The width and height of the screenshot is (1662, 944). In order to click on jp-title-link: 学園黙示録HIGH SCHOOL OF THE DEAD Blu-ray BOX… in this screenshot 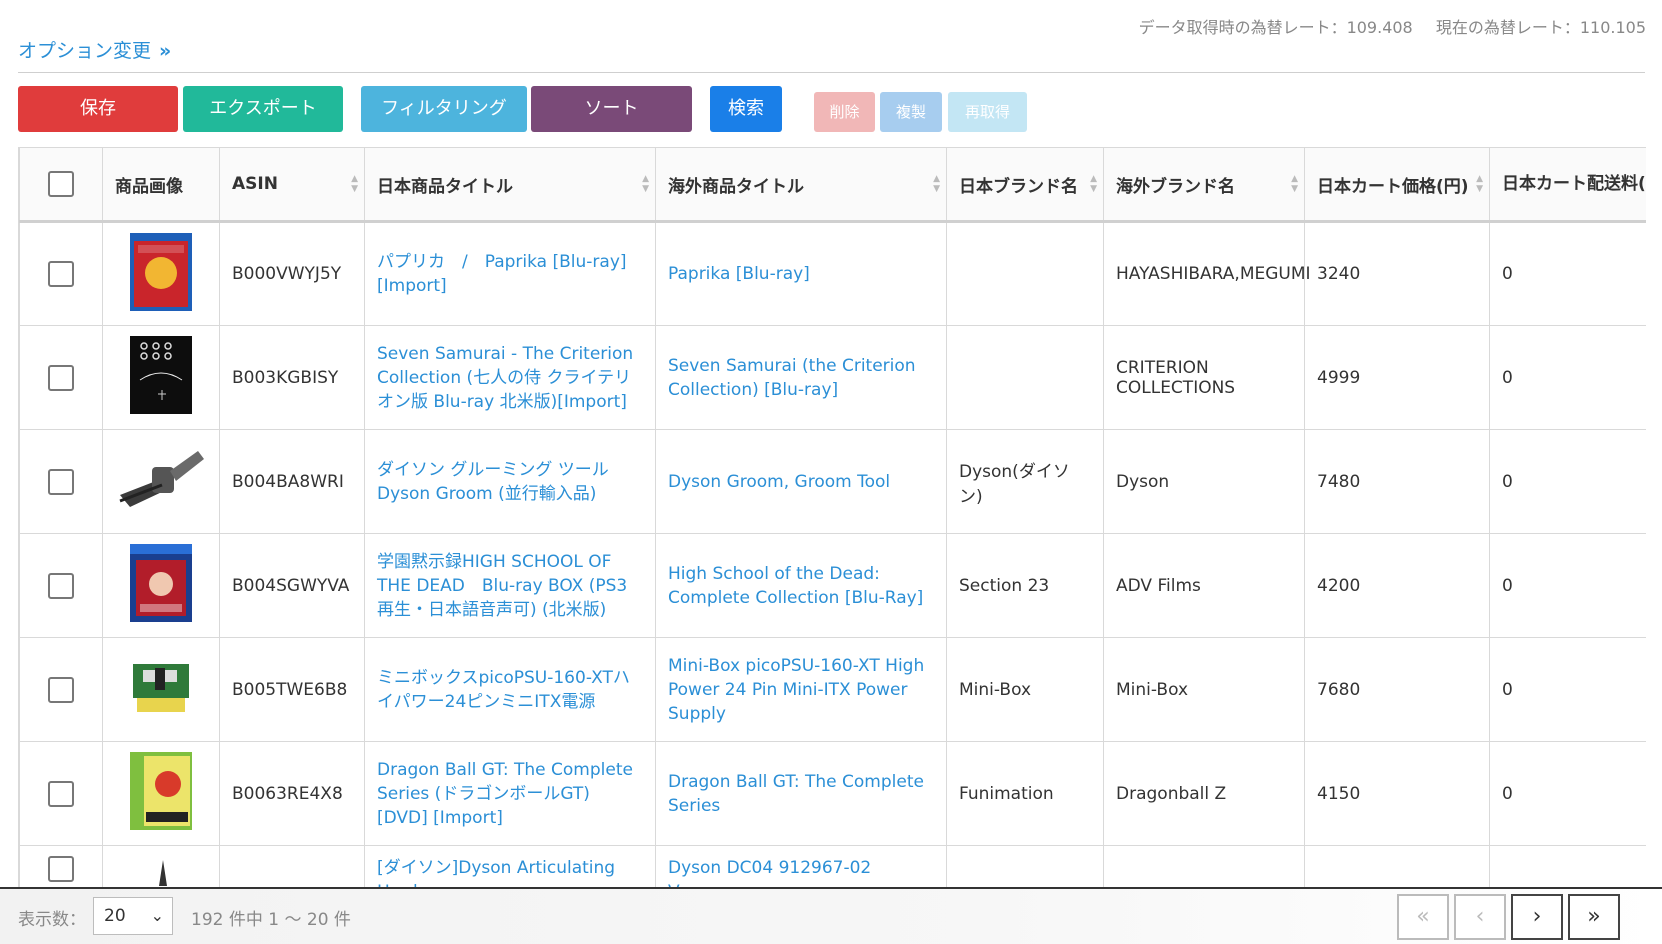, I will do `click(510, 585)`.